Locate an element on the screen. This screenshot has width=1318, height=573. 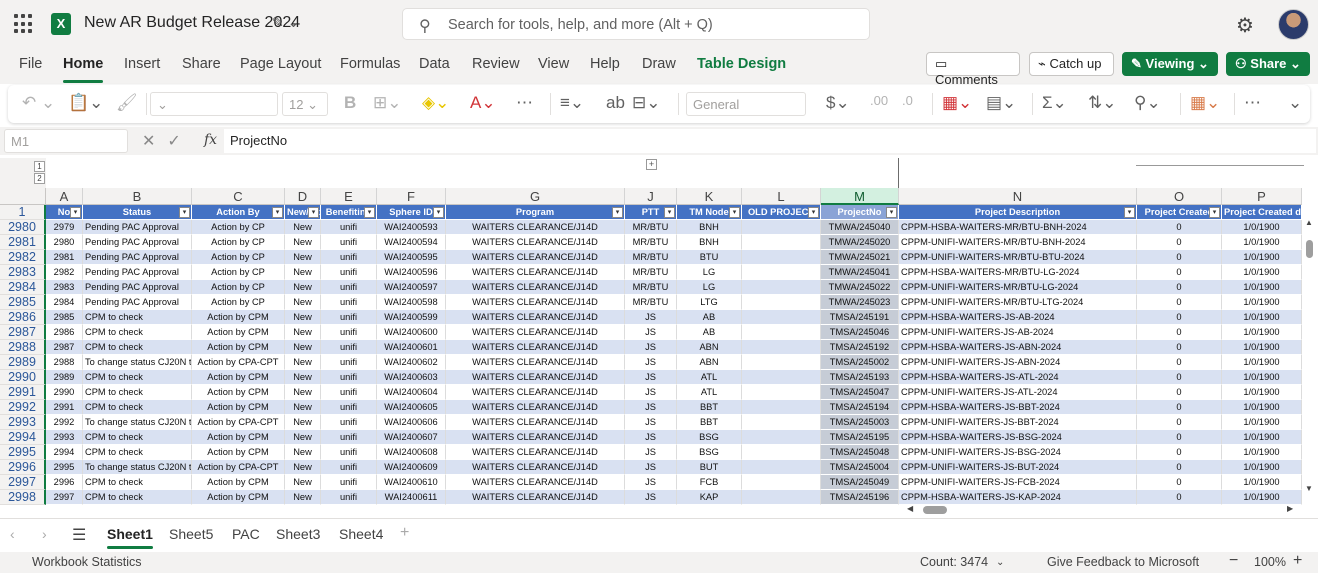
row-header: 2996 is located at coordinates (23, 467).